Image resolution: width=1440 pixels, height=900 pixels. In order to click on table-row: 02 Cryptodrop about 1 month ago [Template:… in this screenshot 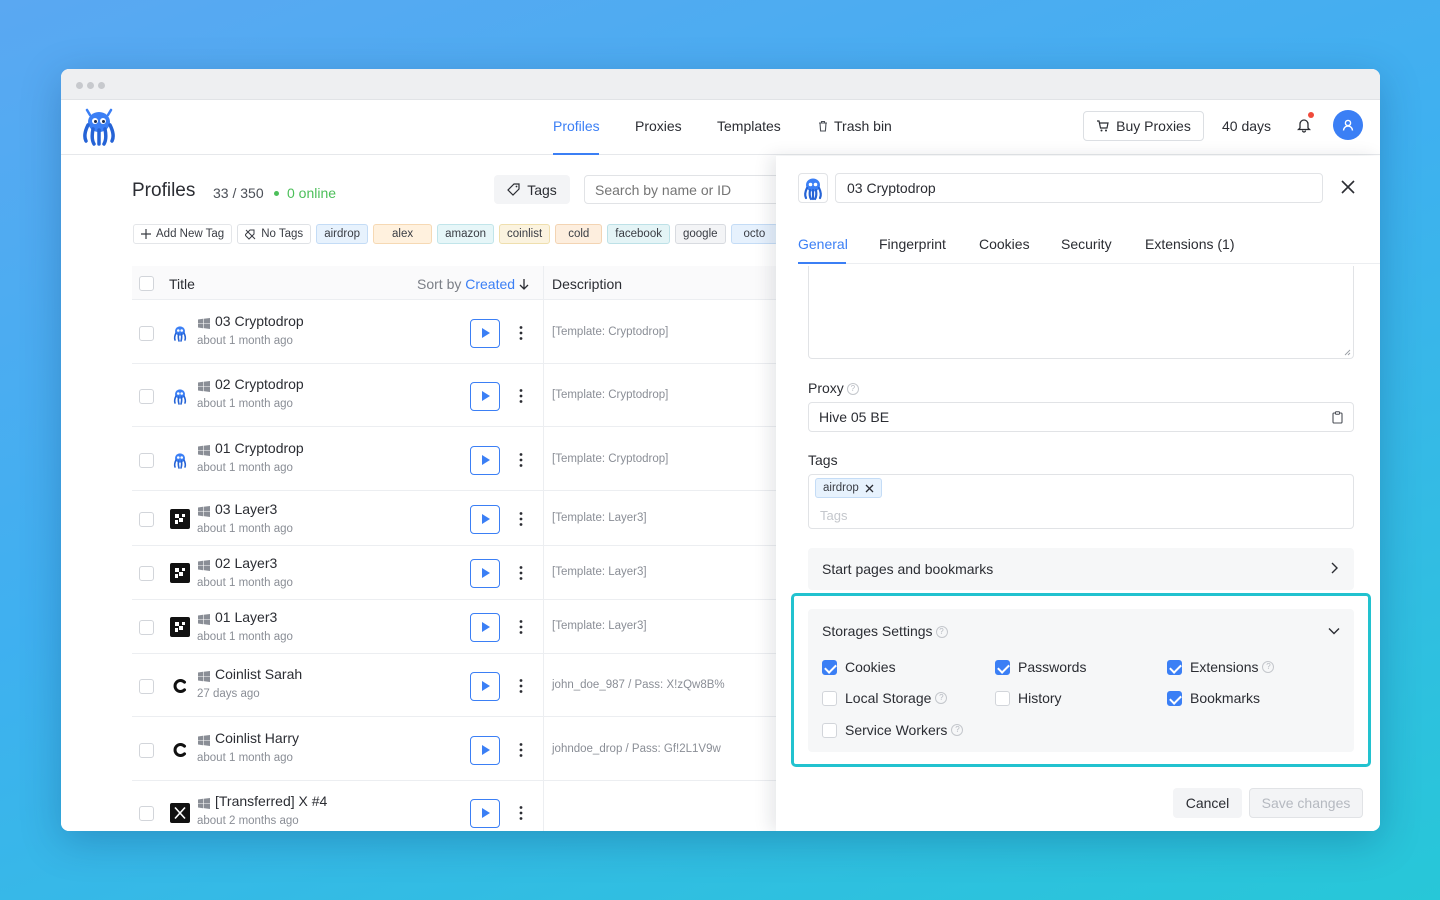, I will do `click(454, 395)`.